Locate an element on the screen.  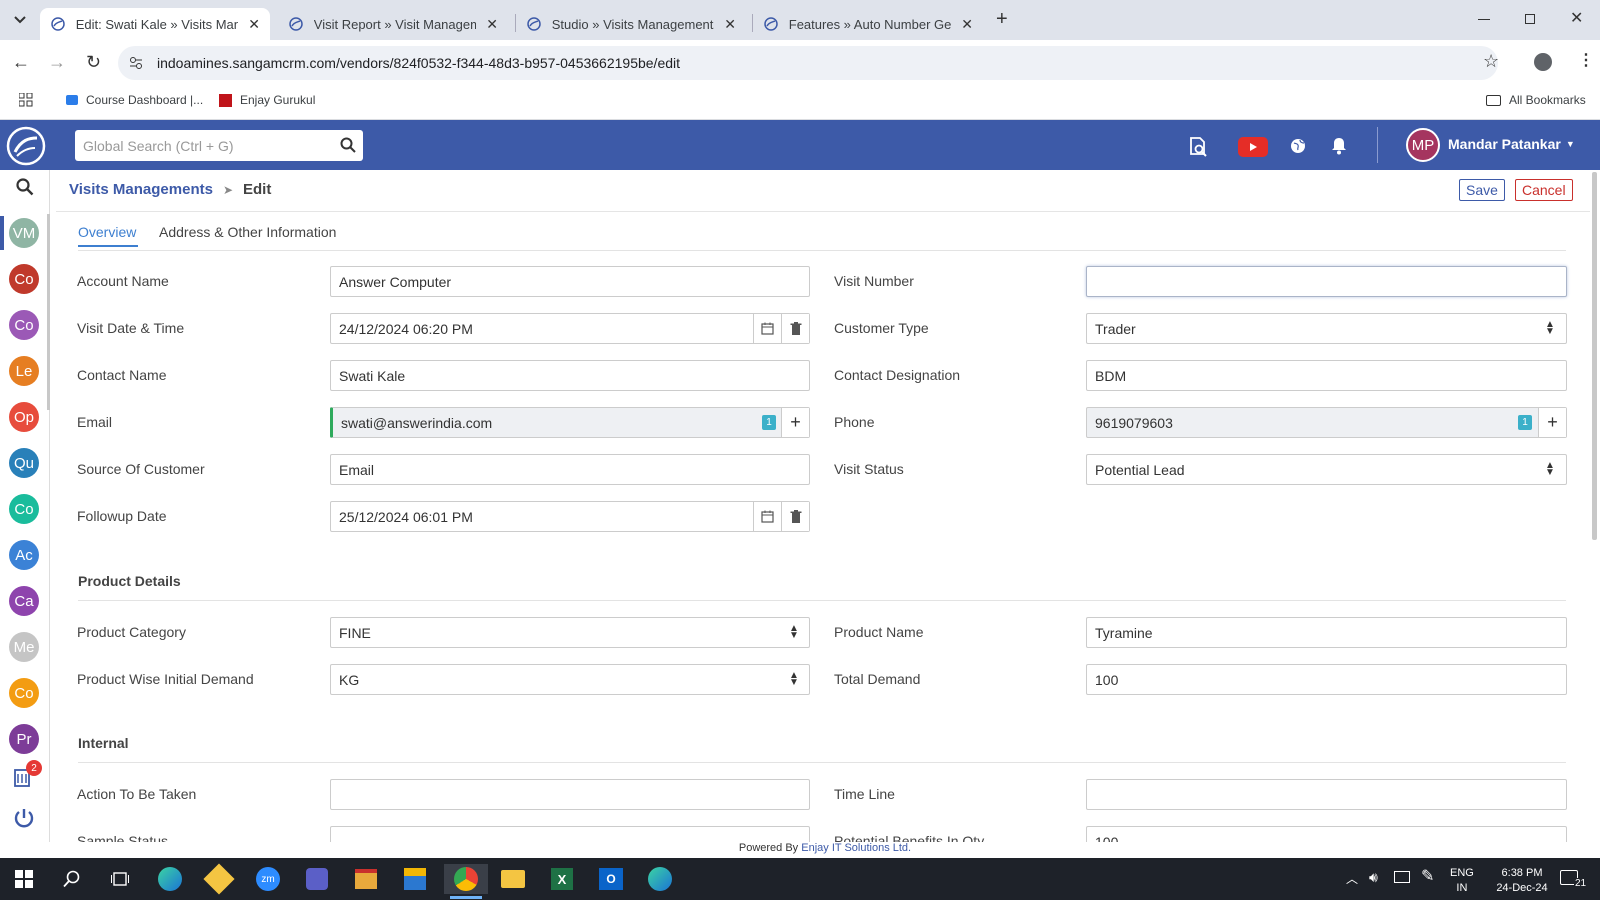
potential-benefits-input: 100 is located at coordinates (1326, 834).